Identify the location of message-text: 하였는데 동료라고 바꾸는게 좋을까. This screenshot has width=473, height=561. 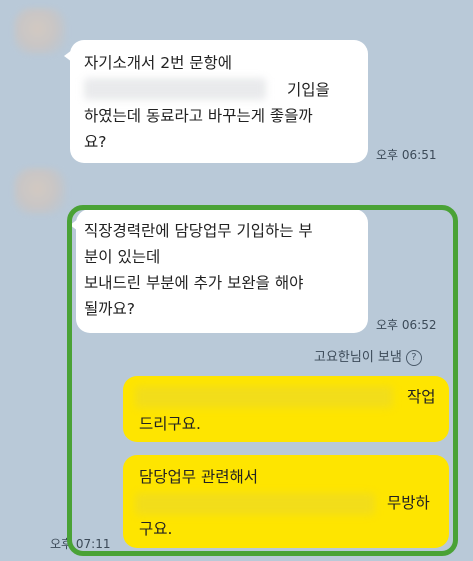
(198, 116).